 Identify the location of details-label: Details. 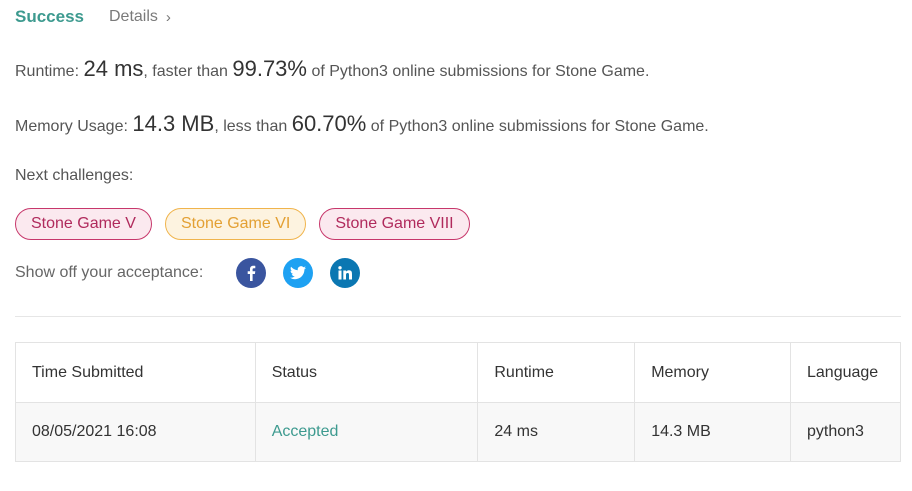
(133, 16).